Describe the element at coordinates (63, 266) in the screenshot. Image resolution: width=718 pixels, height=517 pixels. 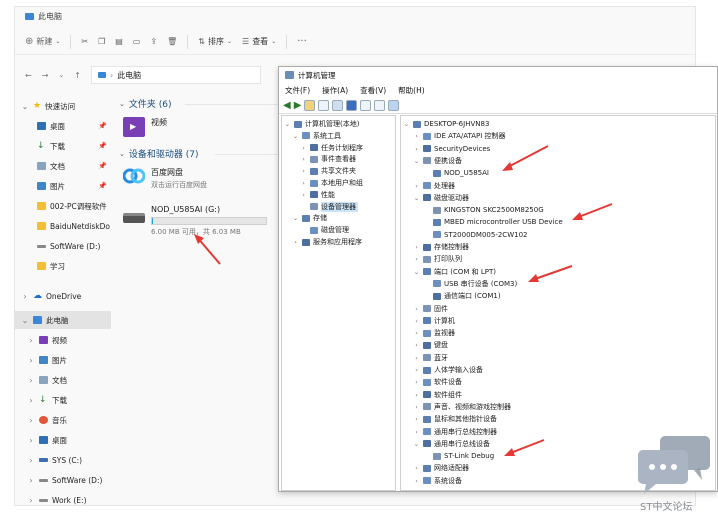
I see `nav-item-folder: 学习` at that location.